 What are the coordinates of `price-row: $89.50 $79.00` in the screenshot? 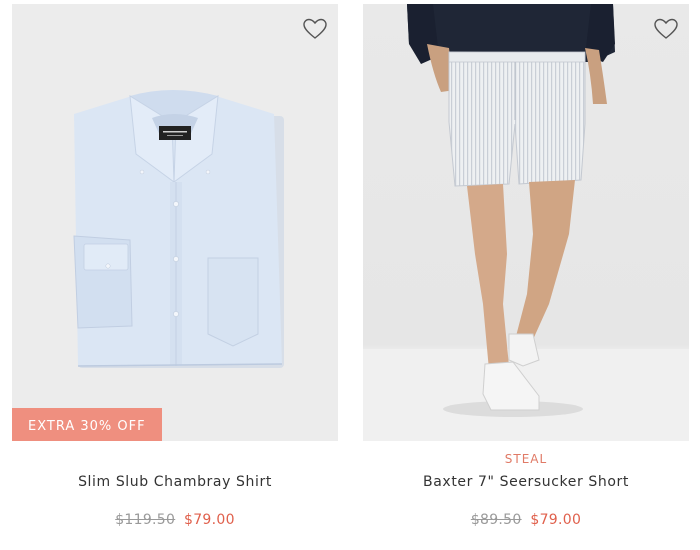 It's located at (526, 520).